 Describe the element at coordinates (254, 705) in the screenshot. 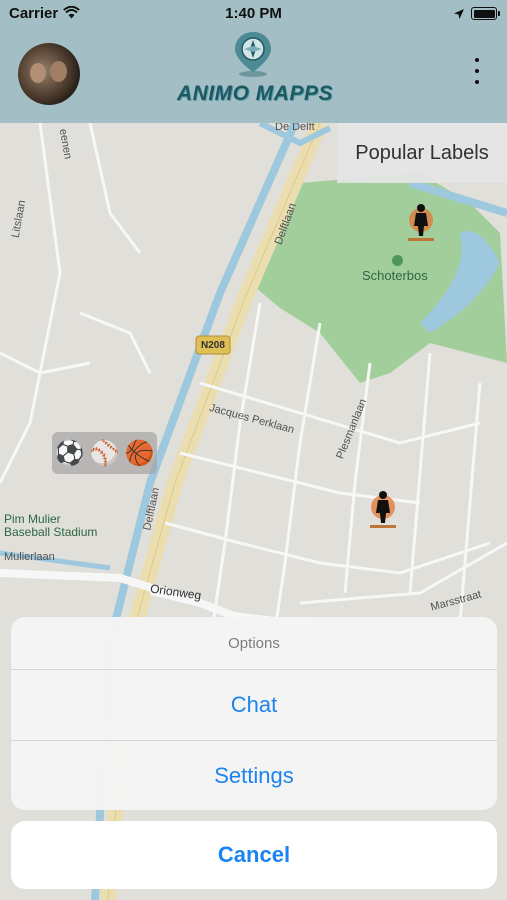

I see `chat-button: Chat` at that location.